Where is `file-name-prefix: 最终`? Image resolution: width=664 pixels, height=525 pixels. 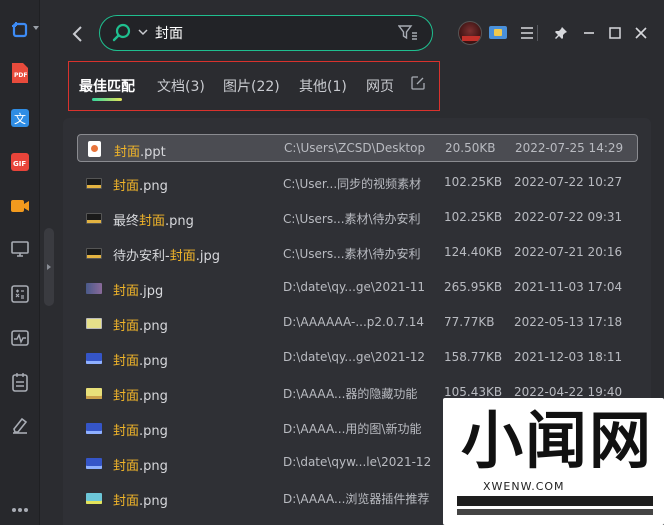
file-name-prefix: 最终 is located at coordinates (126, 221).